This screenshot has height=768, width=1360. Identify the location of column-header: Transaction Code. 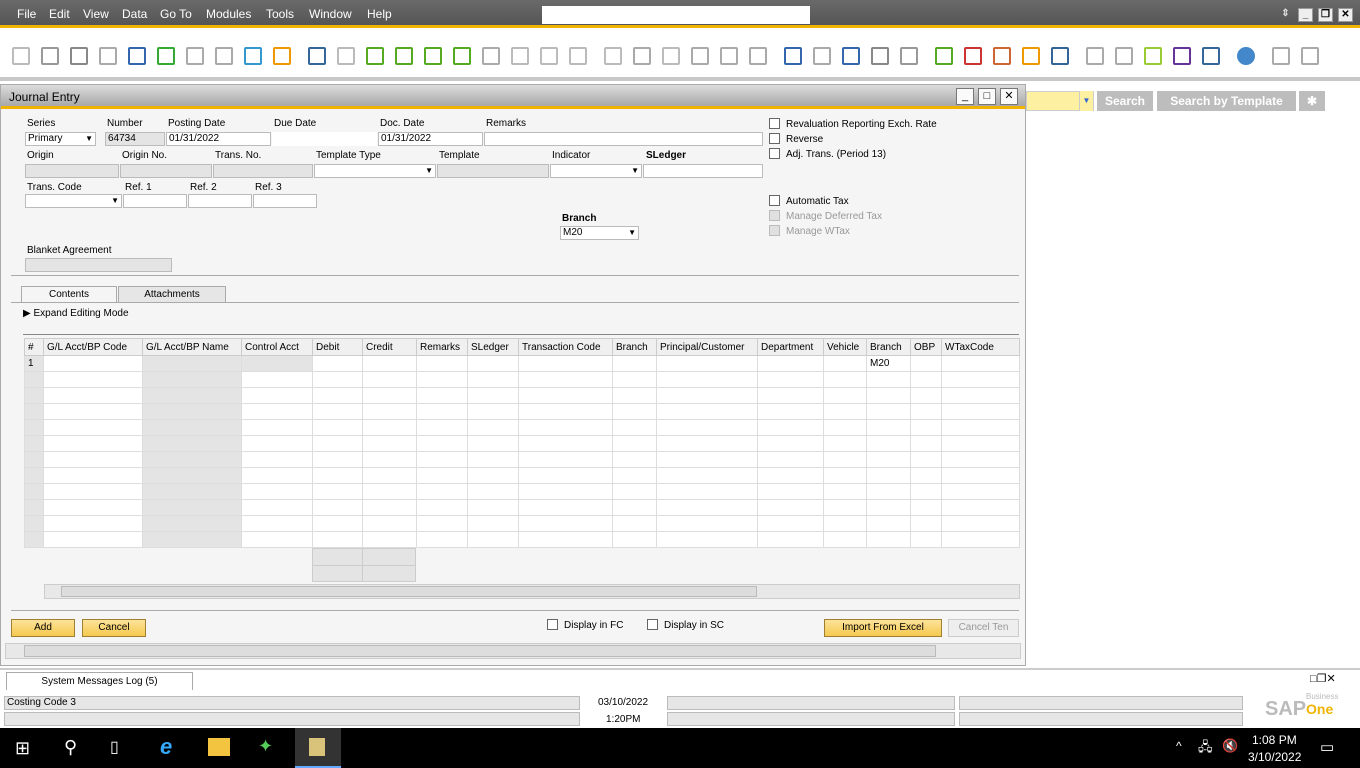
(565, 347).